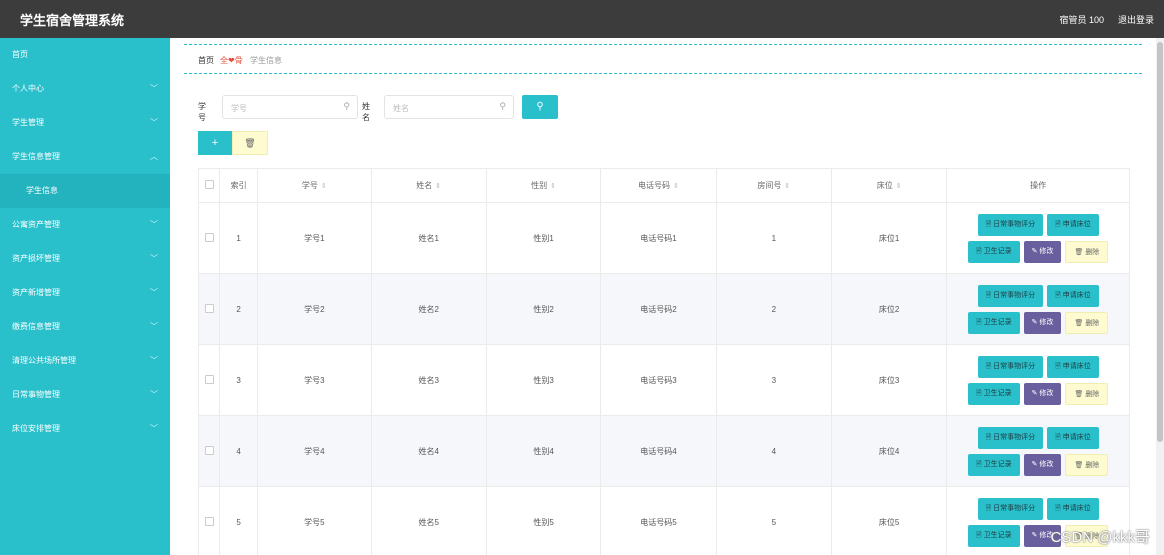 The image size is (1164, 555). Describe the element at coordinates (85, 327) in the screenshot. I see `sidebar-item: 缴费信息管理 ﹀` at that location.